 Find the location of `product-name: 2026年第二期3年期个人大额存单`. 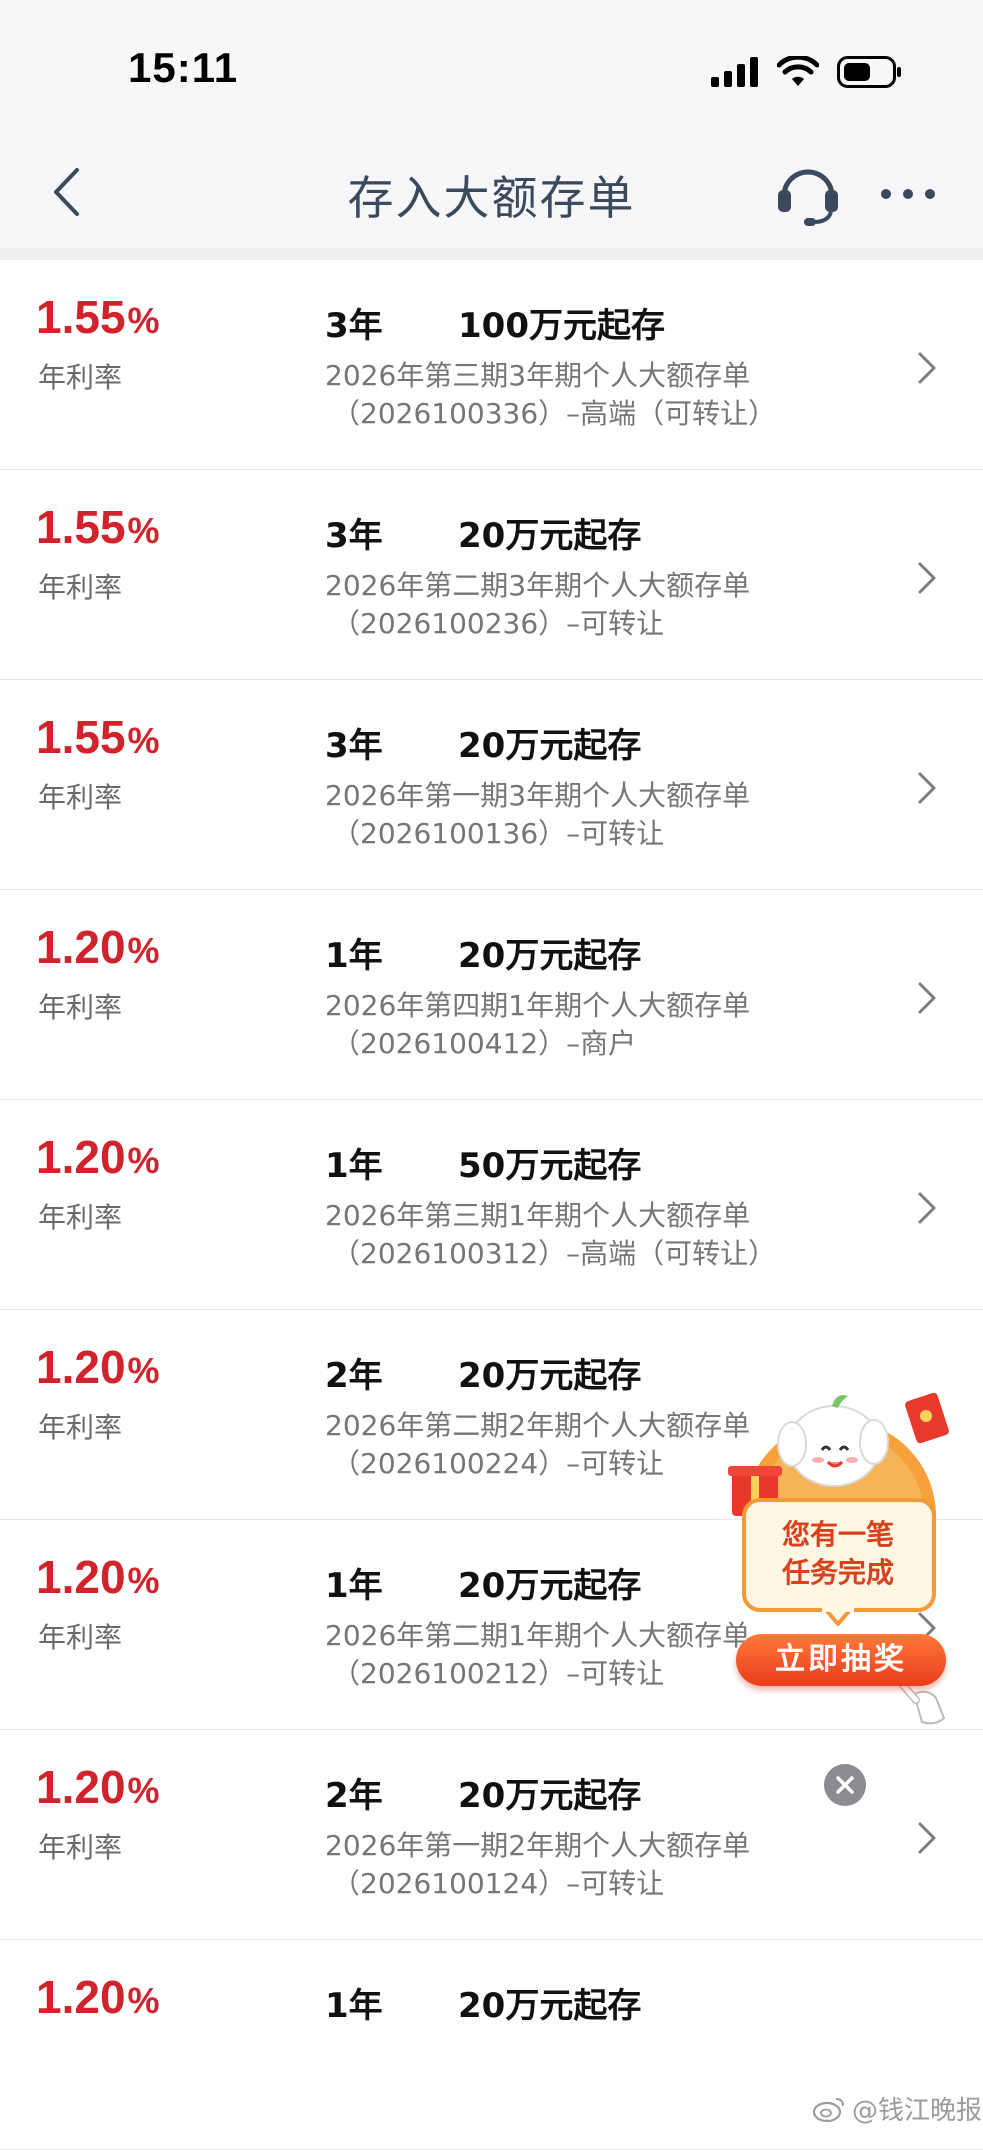

product-name: 2026年第二期3年期个人大额存单 is located at coordinates (538, 585).